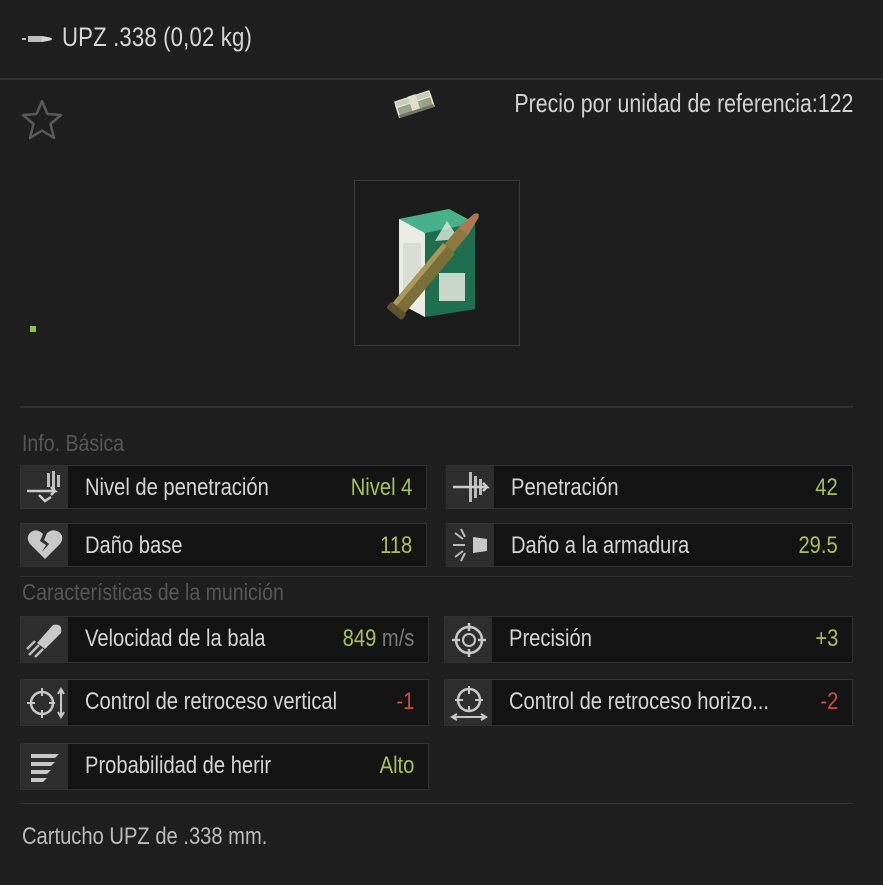 This screenshot has width=883, height=885. I want to click on reference-price: Precio por unidad de referencia:122, so click(622, 103).